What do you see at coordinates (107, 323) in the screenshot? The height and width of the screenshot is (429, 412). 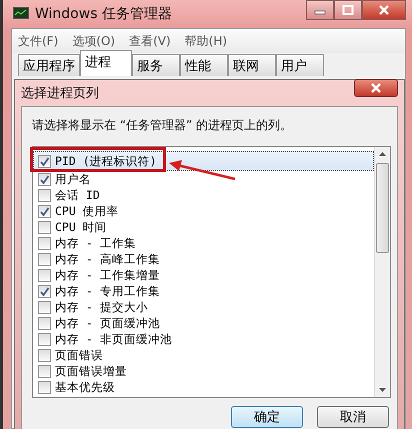 I see `item-label: 内存 - 页面缓冲池` at bounding box center [107, 323].